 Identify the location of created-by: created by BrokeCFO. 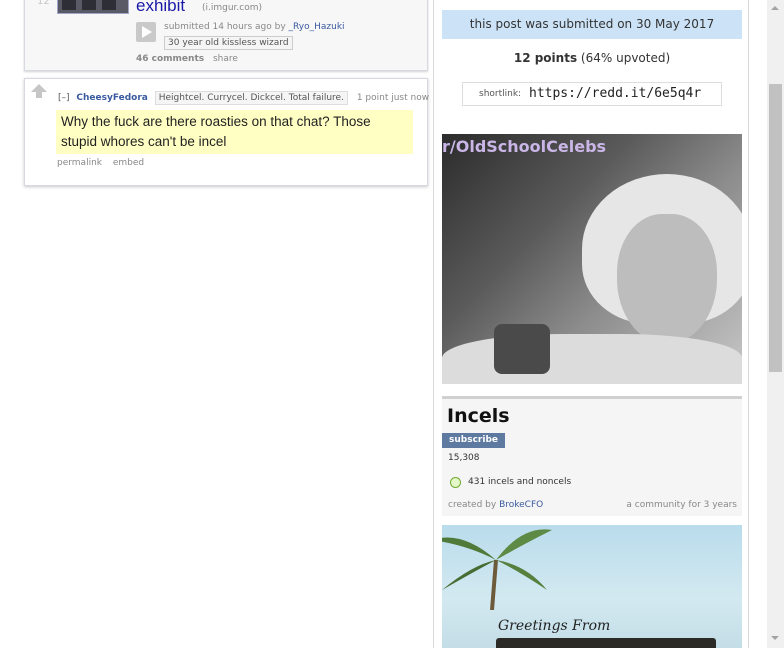
(496, 505).